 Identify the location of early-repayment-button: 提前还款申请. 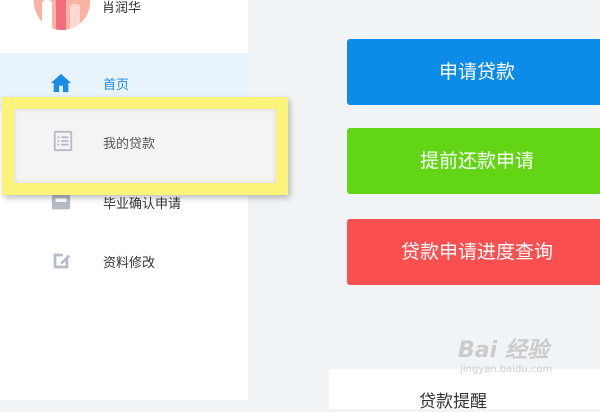
(473, 161).